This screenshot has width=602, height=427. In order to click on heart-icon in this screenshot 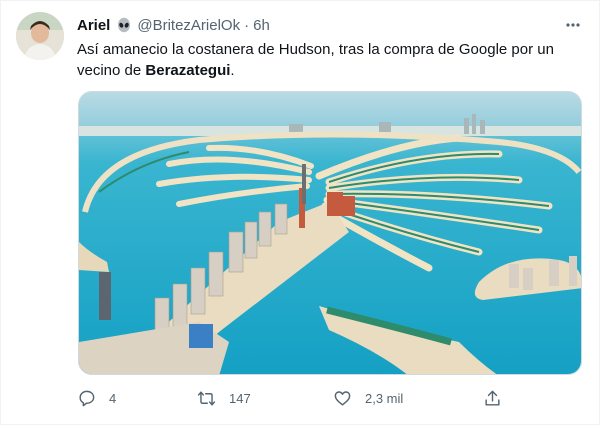, I will do `click(342, 398)`.